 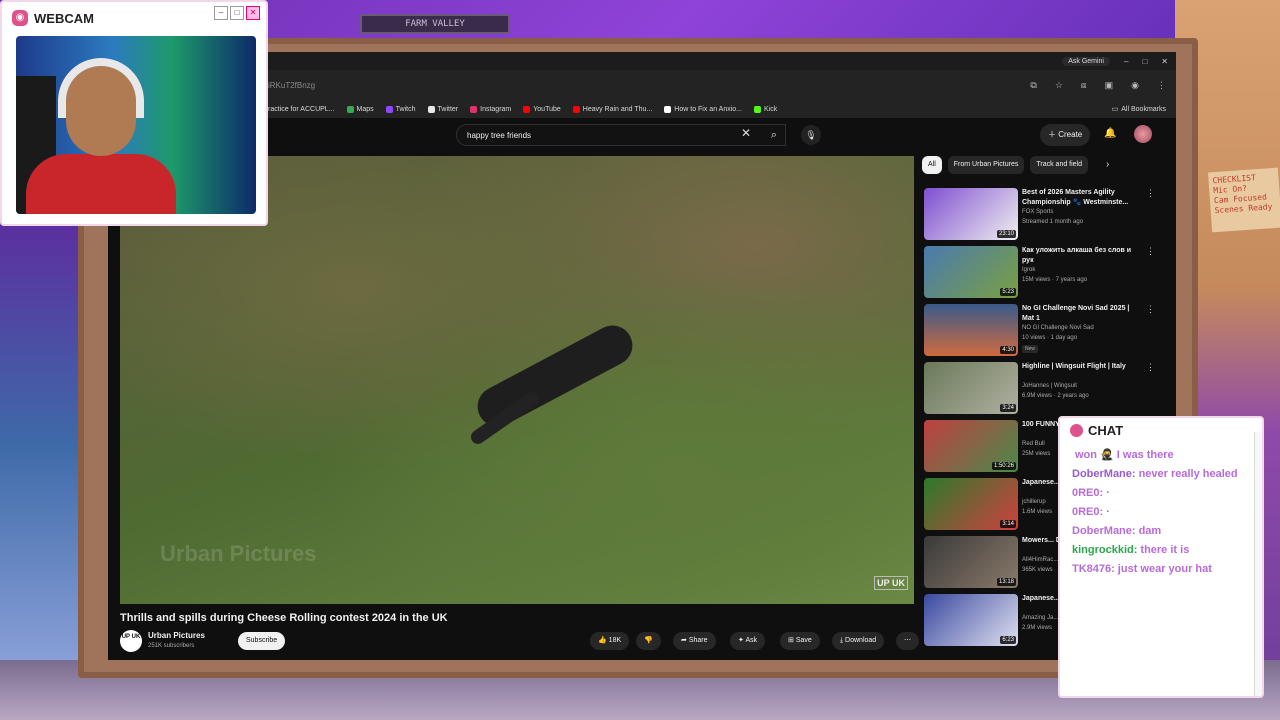 What do you see at coordinates (101, 184) in the screenshot?
I see `streamer-shirt` at bounding box center [101, 184].